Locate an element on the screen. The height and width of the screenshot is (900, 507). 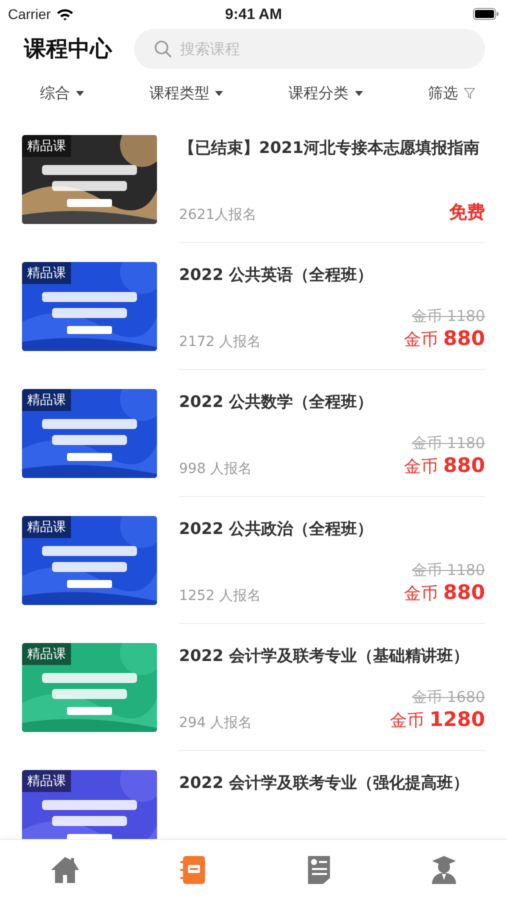
filter-dropdown: 筛选 is located at coordinates (451, 93).